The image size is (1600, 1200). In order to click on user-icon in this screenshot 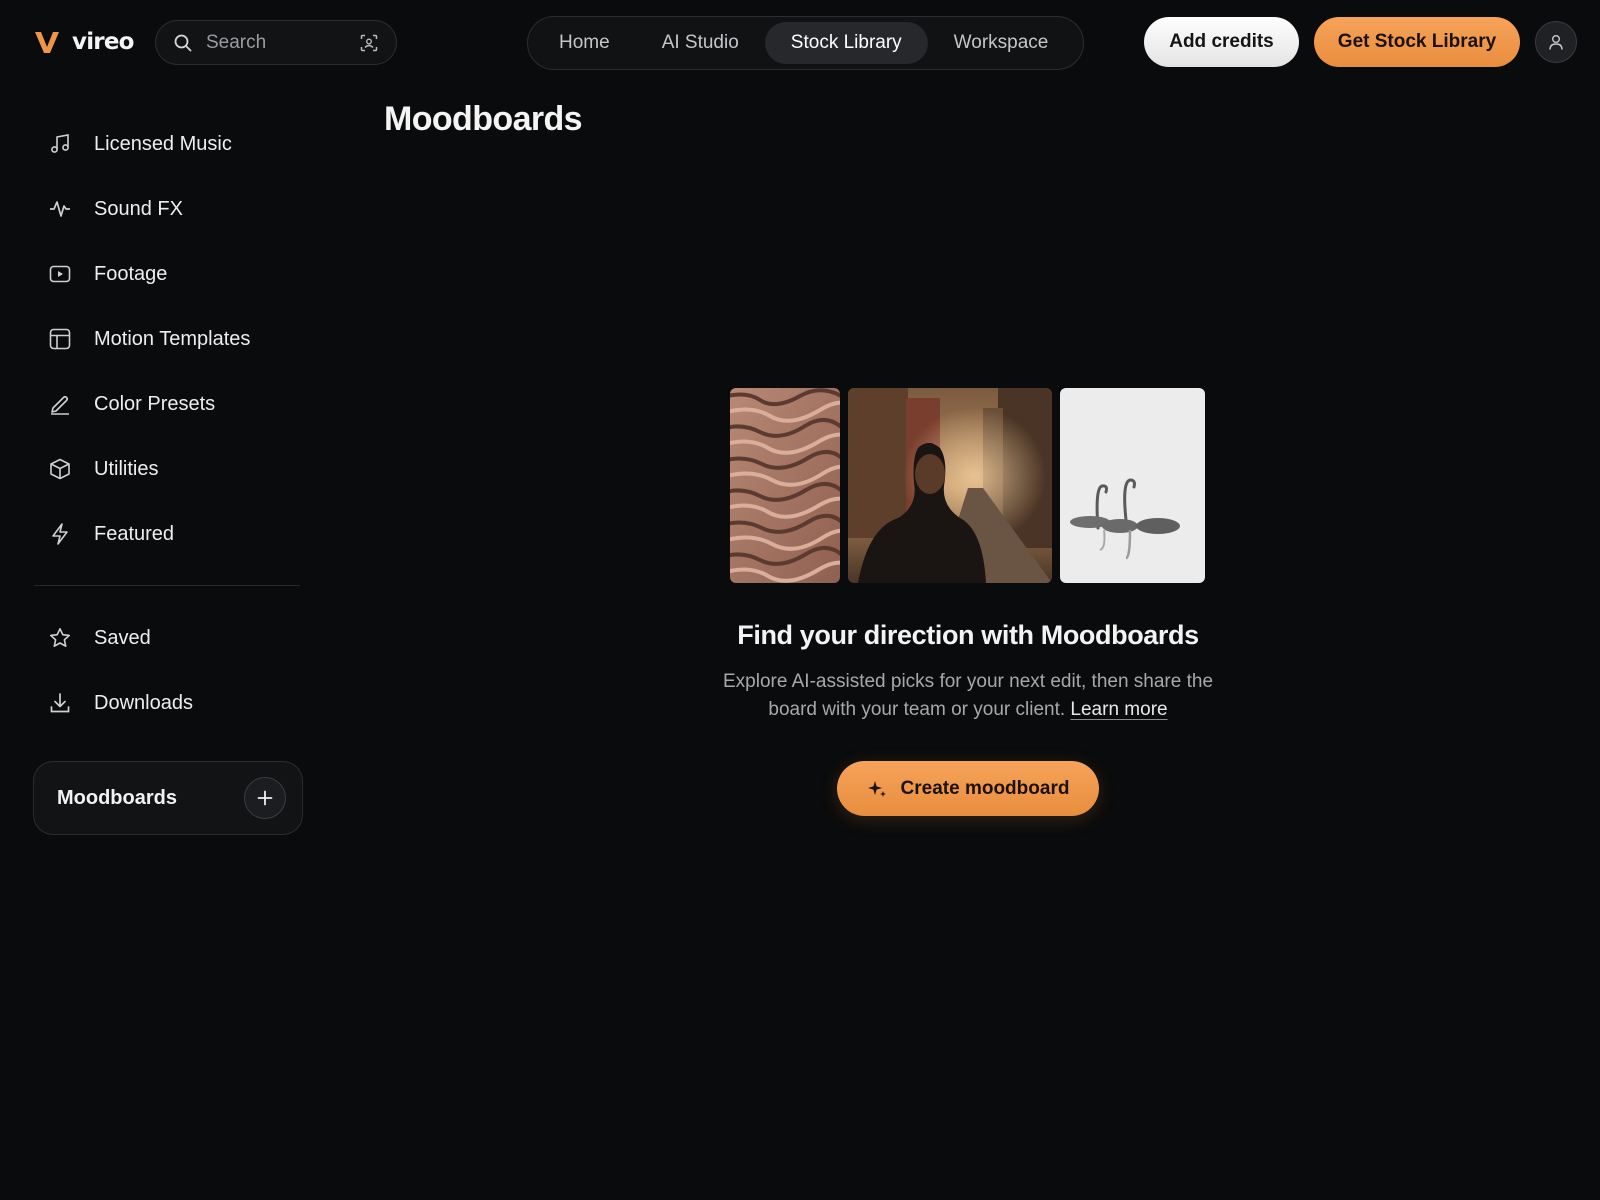, I will do `click(1556, 42)`.